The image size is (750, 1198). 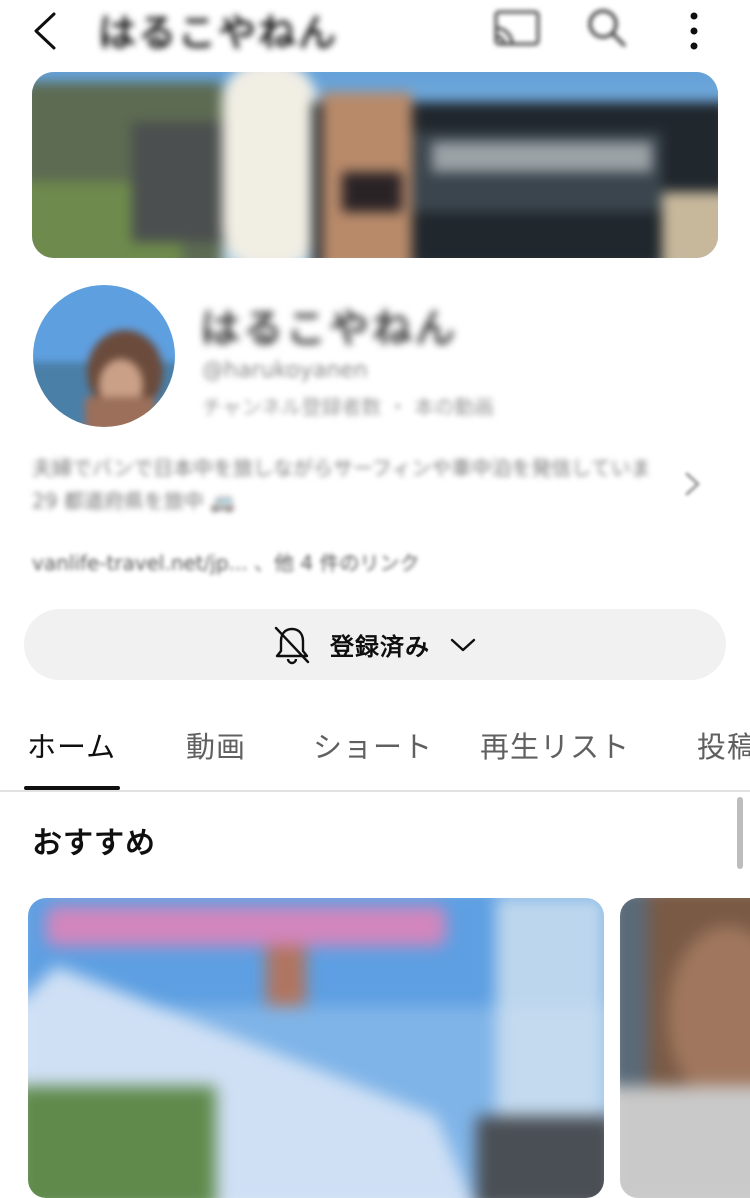 I want to click on channel-links: vanlife-travel.net/jp... 、他 4 件のリンク, so click(x=226, y=561).